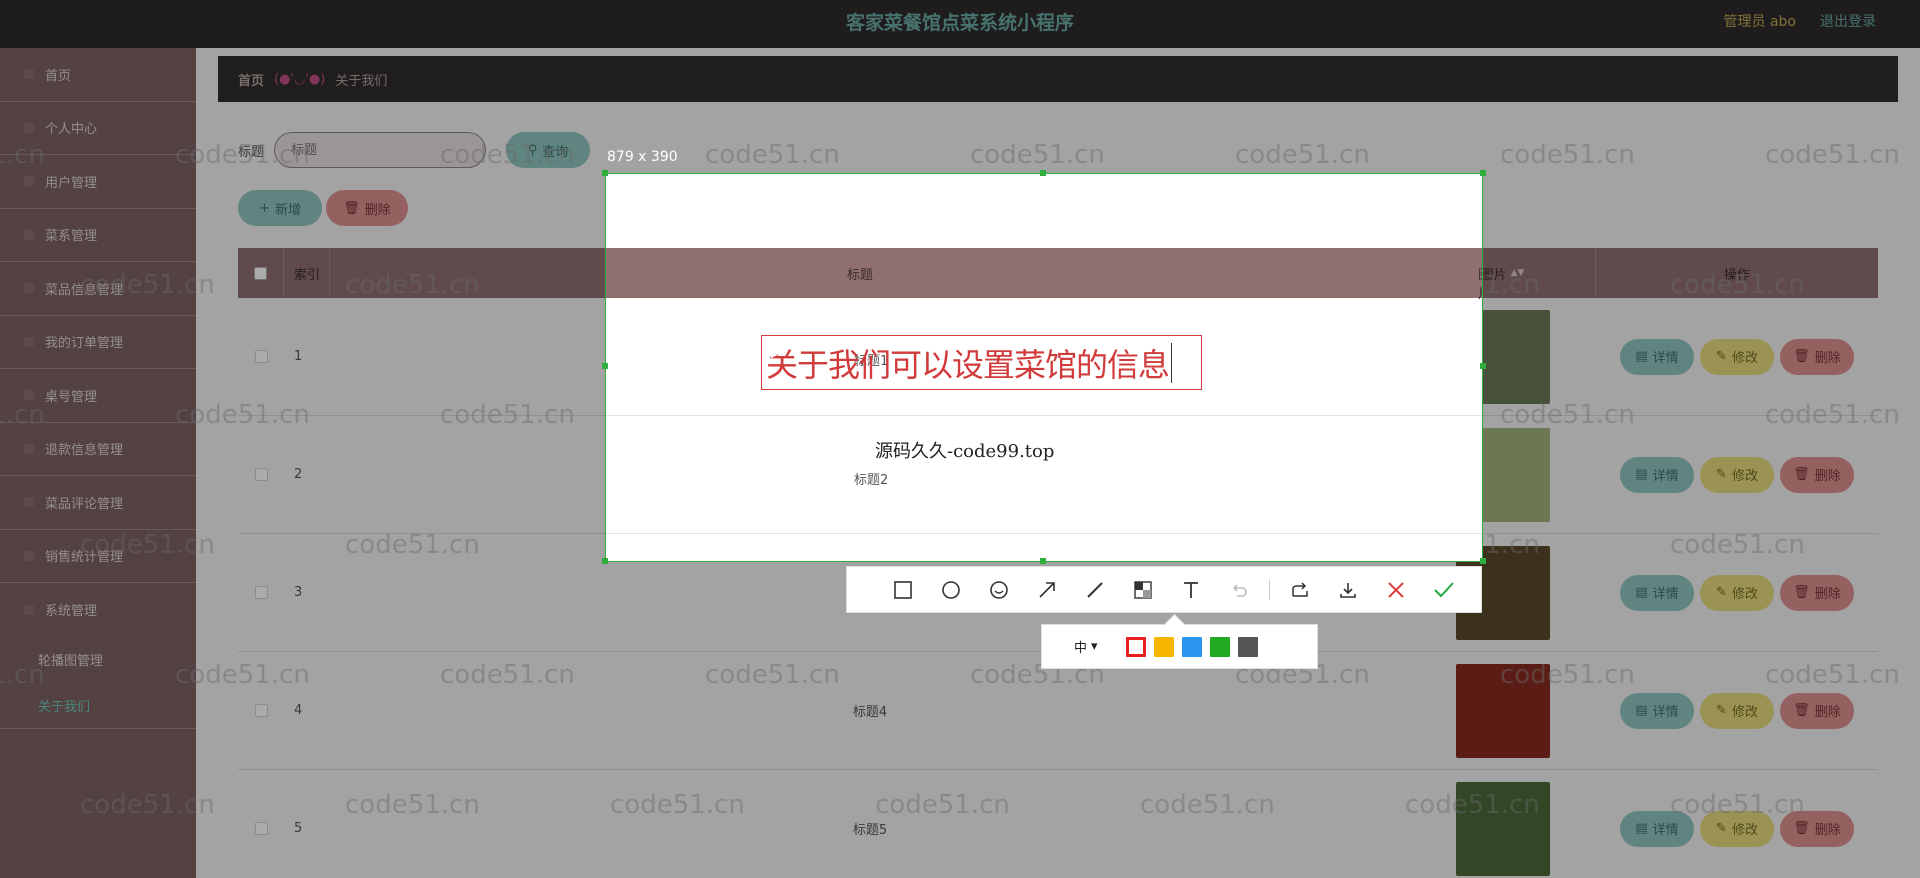 The height and width of the screenshot is (878, 1920). Describe the element at coordinates (1300, 589) in the screenshot. I see `share-icon` at that location.